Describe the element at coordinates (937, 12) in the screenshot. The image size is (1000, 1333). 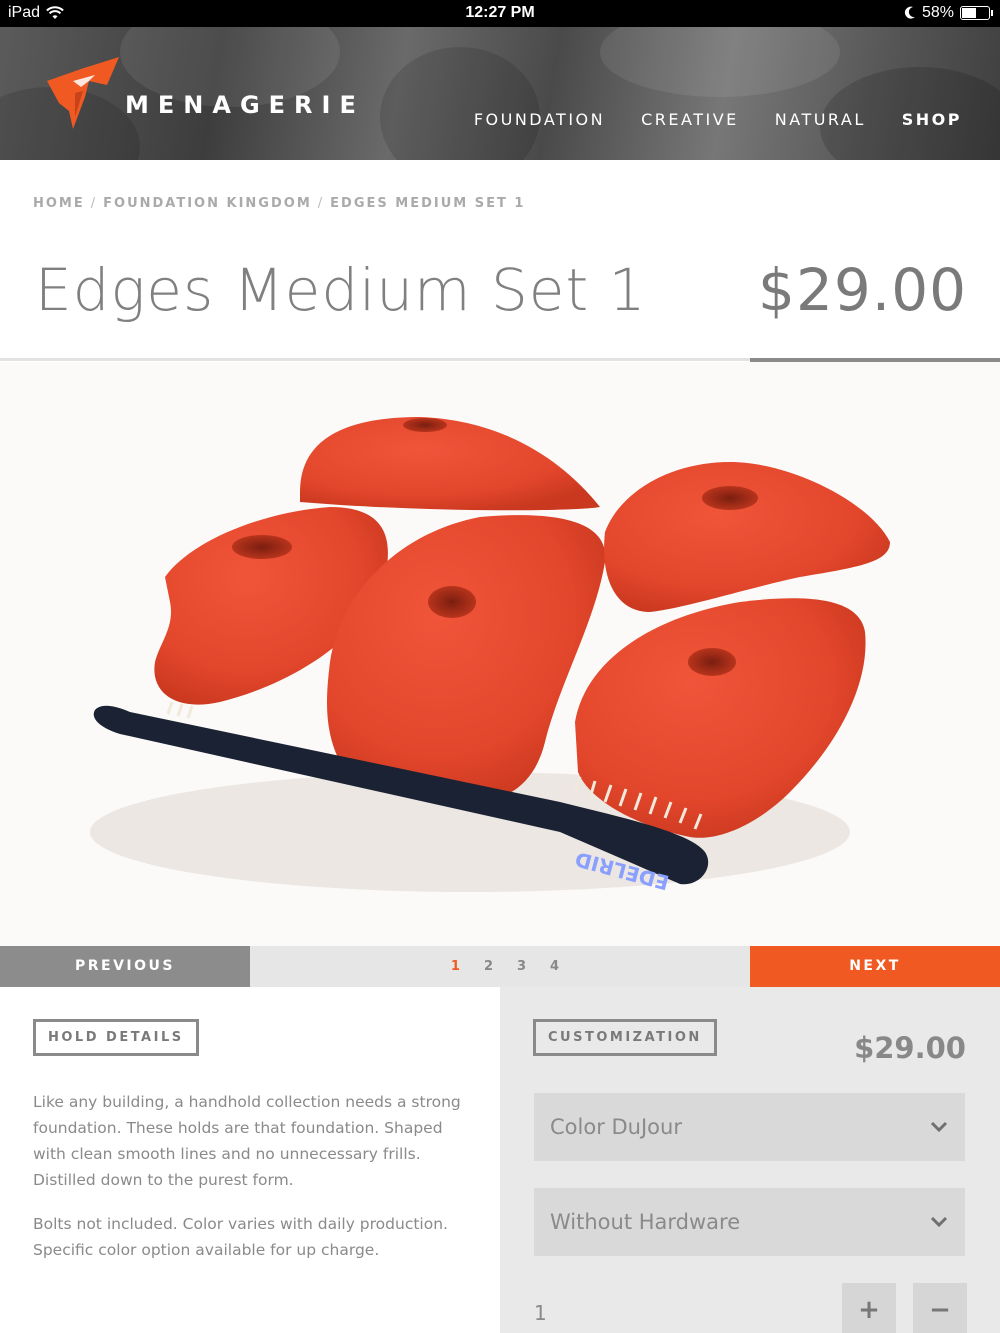
I see `battery-percent: 58%` at that location.